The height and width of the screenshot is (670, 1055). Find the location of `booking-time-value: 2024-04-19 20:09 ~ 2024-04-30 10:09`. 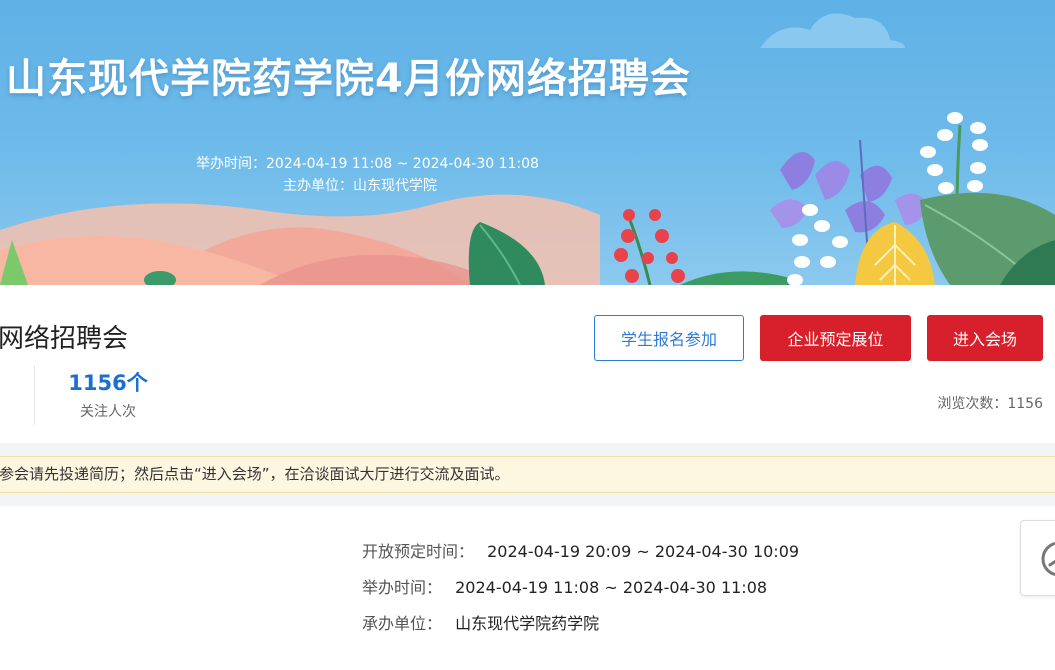

booking-time-value: 2024-04-19 20:09 ~ 2024-04-30 10:09 is located at coordinates (643, 551).